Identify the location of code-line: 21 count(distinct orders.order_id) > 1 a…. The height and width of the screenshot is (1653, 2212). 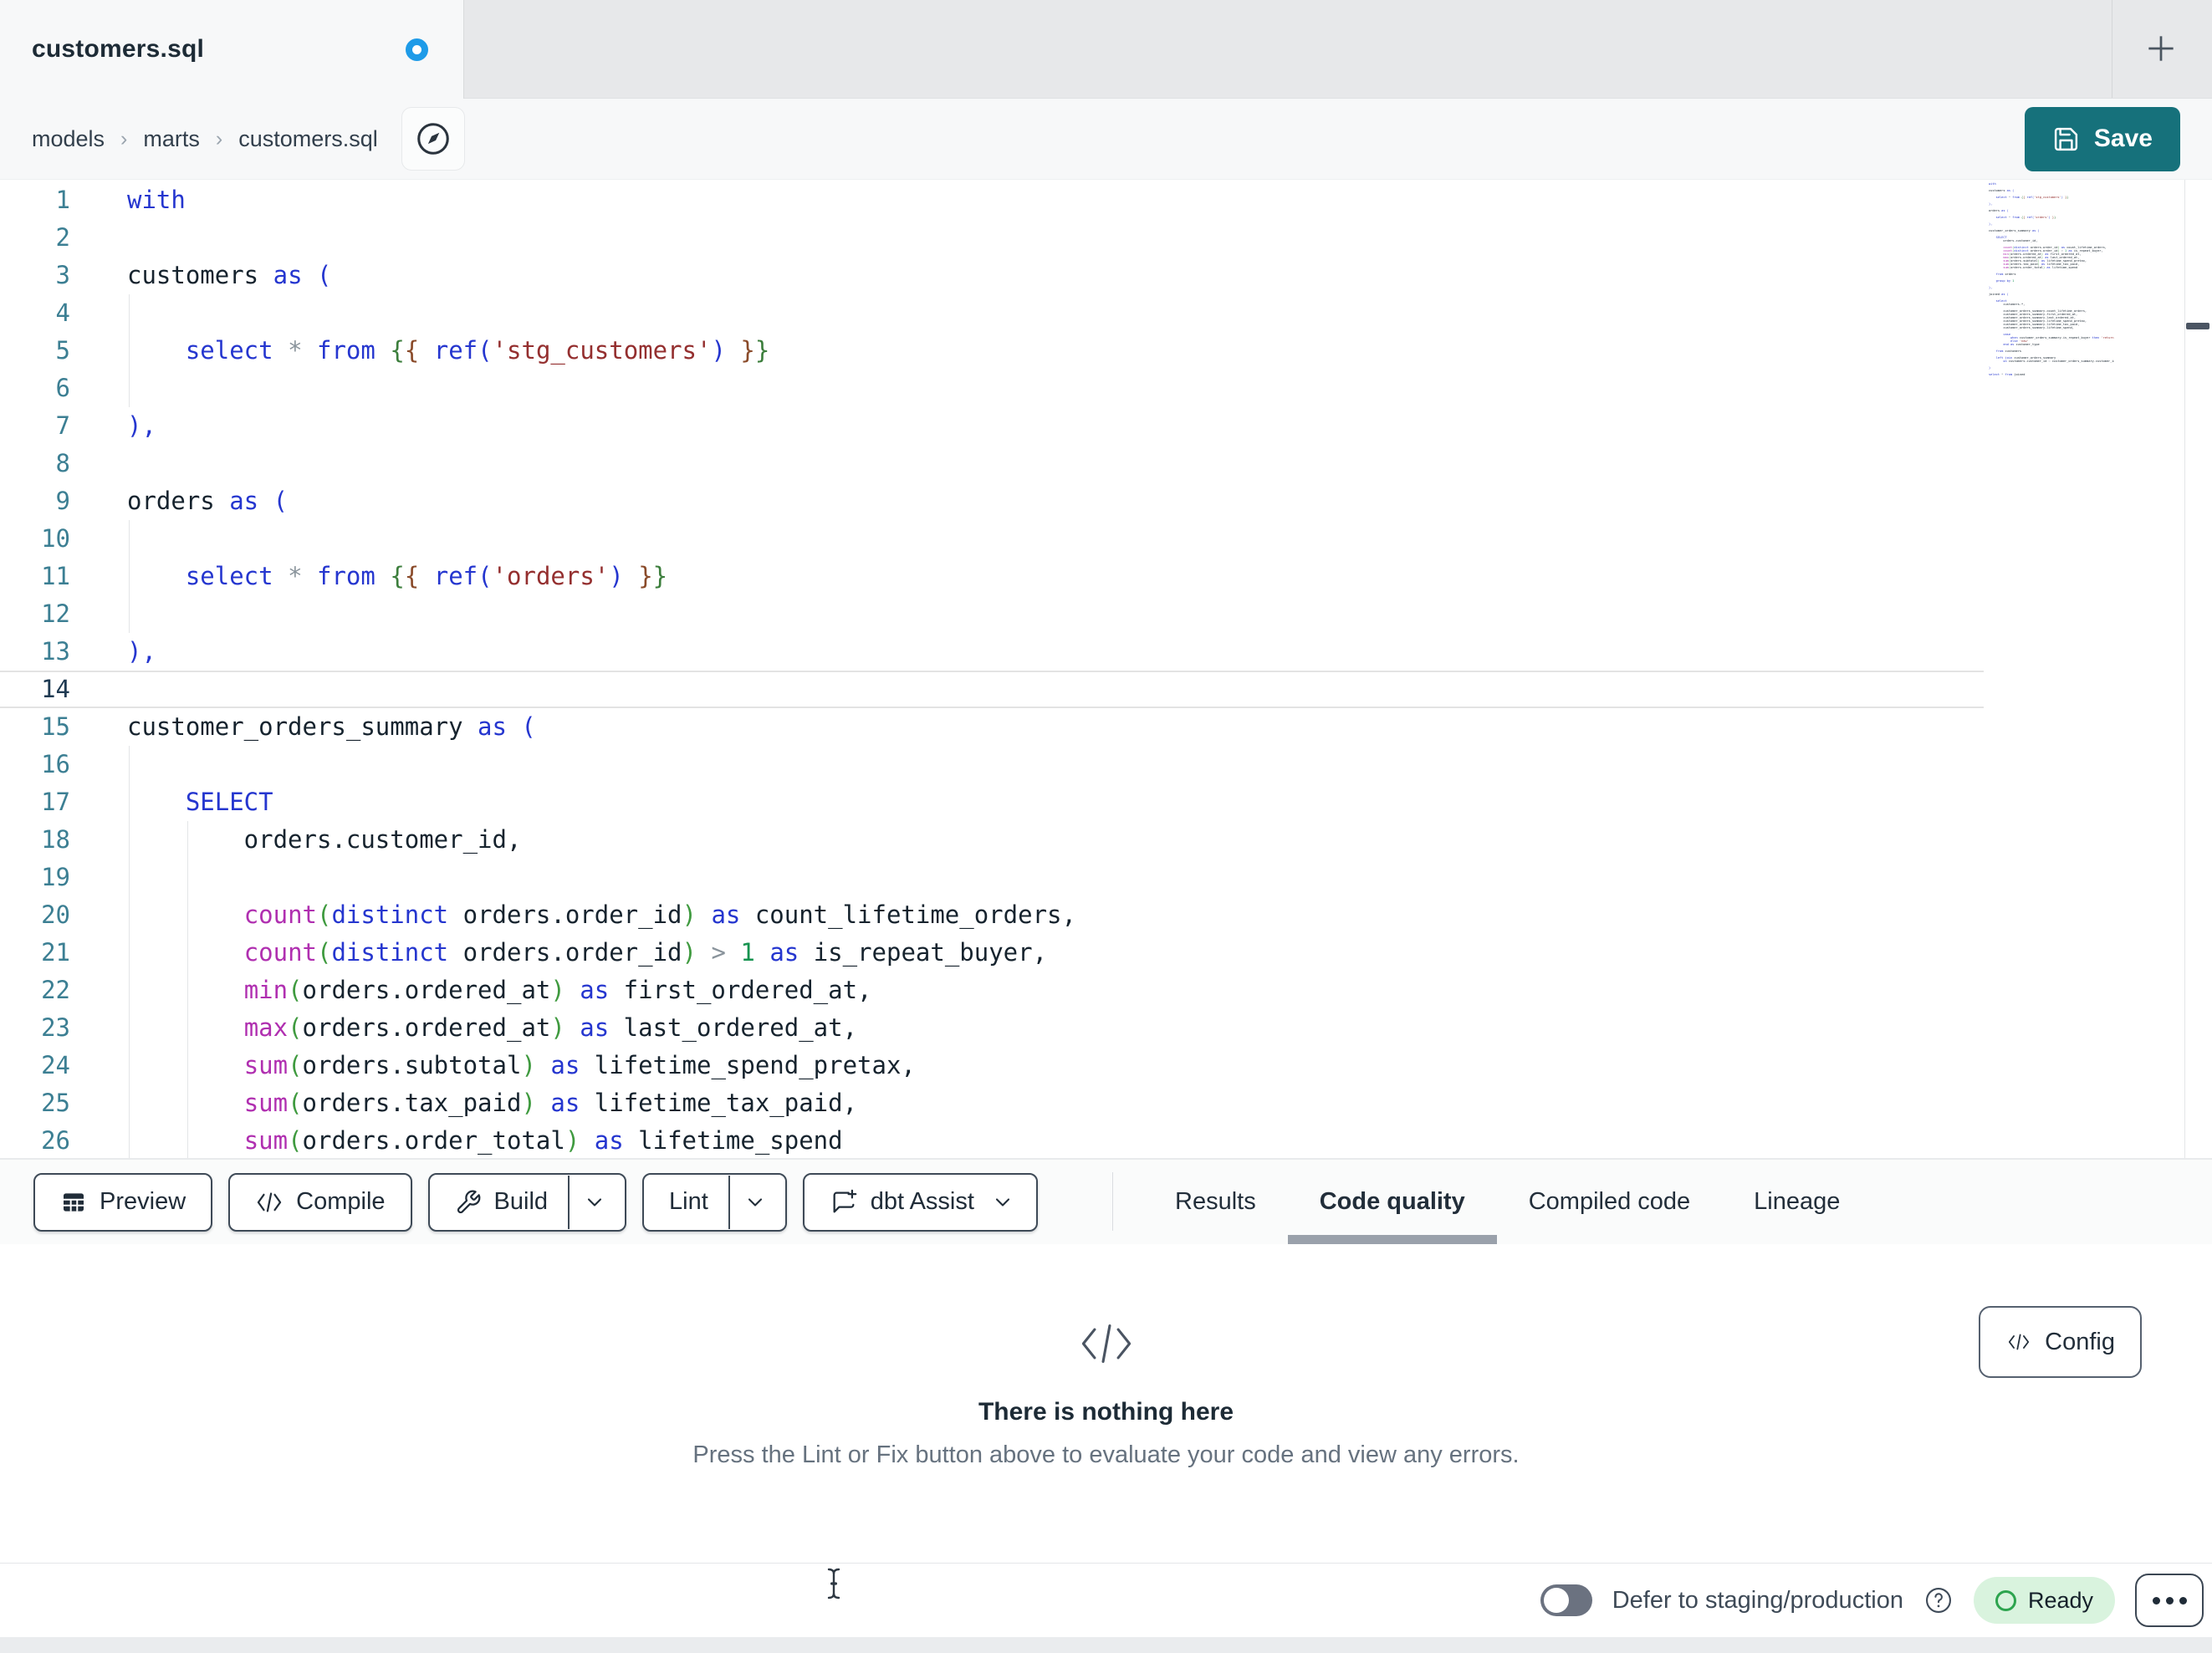
(1106, 953).